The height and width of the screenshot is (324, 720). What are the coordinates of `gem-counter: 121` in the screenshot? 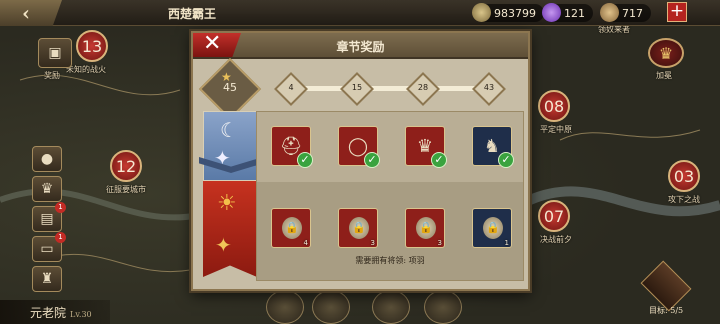 It's located at (567, 12).